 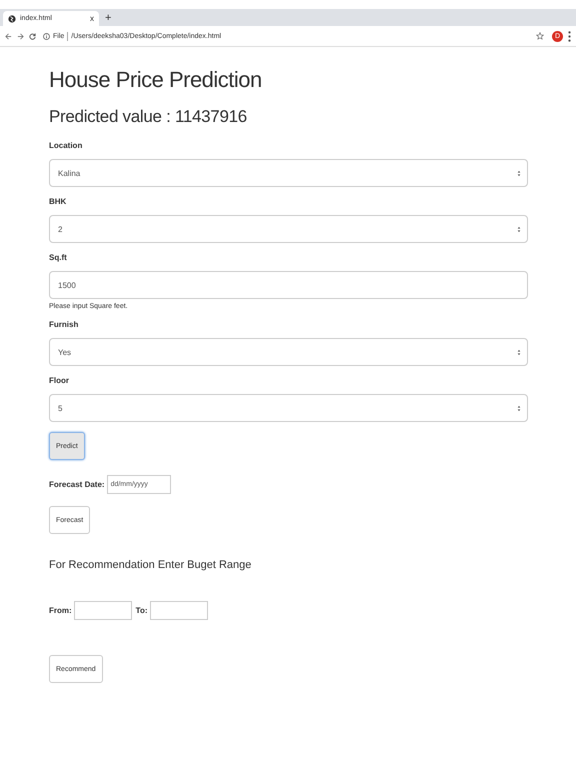 What do you see at coordinates (65, 352) in the screenshot?
I see `select-value: Yes` at bounding box center [65, 352].